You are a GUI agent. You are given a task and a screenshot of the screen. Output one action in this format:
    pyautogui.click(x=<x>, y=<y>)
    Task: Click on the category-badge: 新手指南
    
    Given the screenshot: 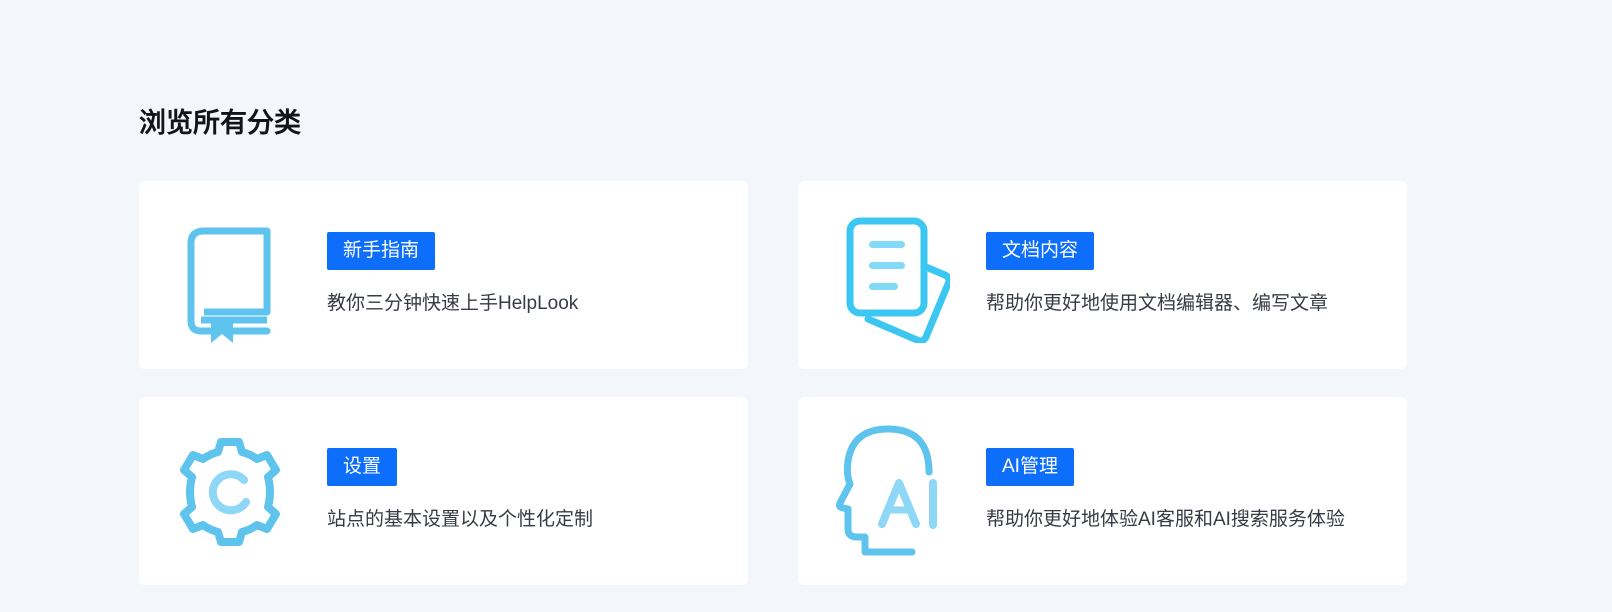 What is the action you would take?
    pyautogui.click(x=381, y=251)
    